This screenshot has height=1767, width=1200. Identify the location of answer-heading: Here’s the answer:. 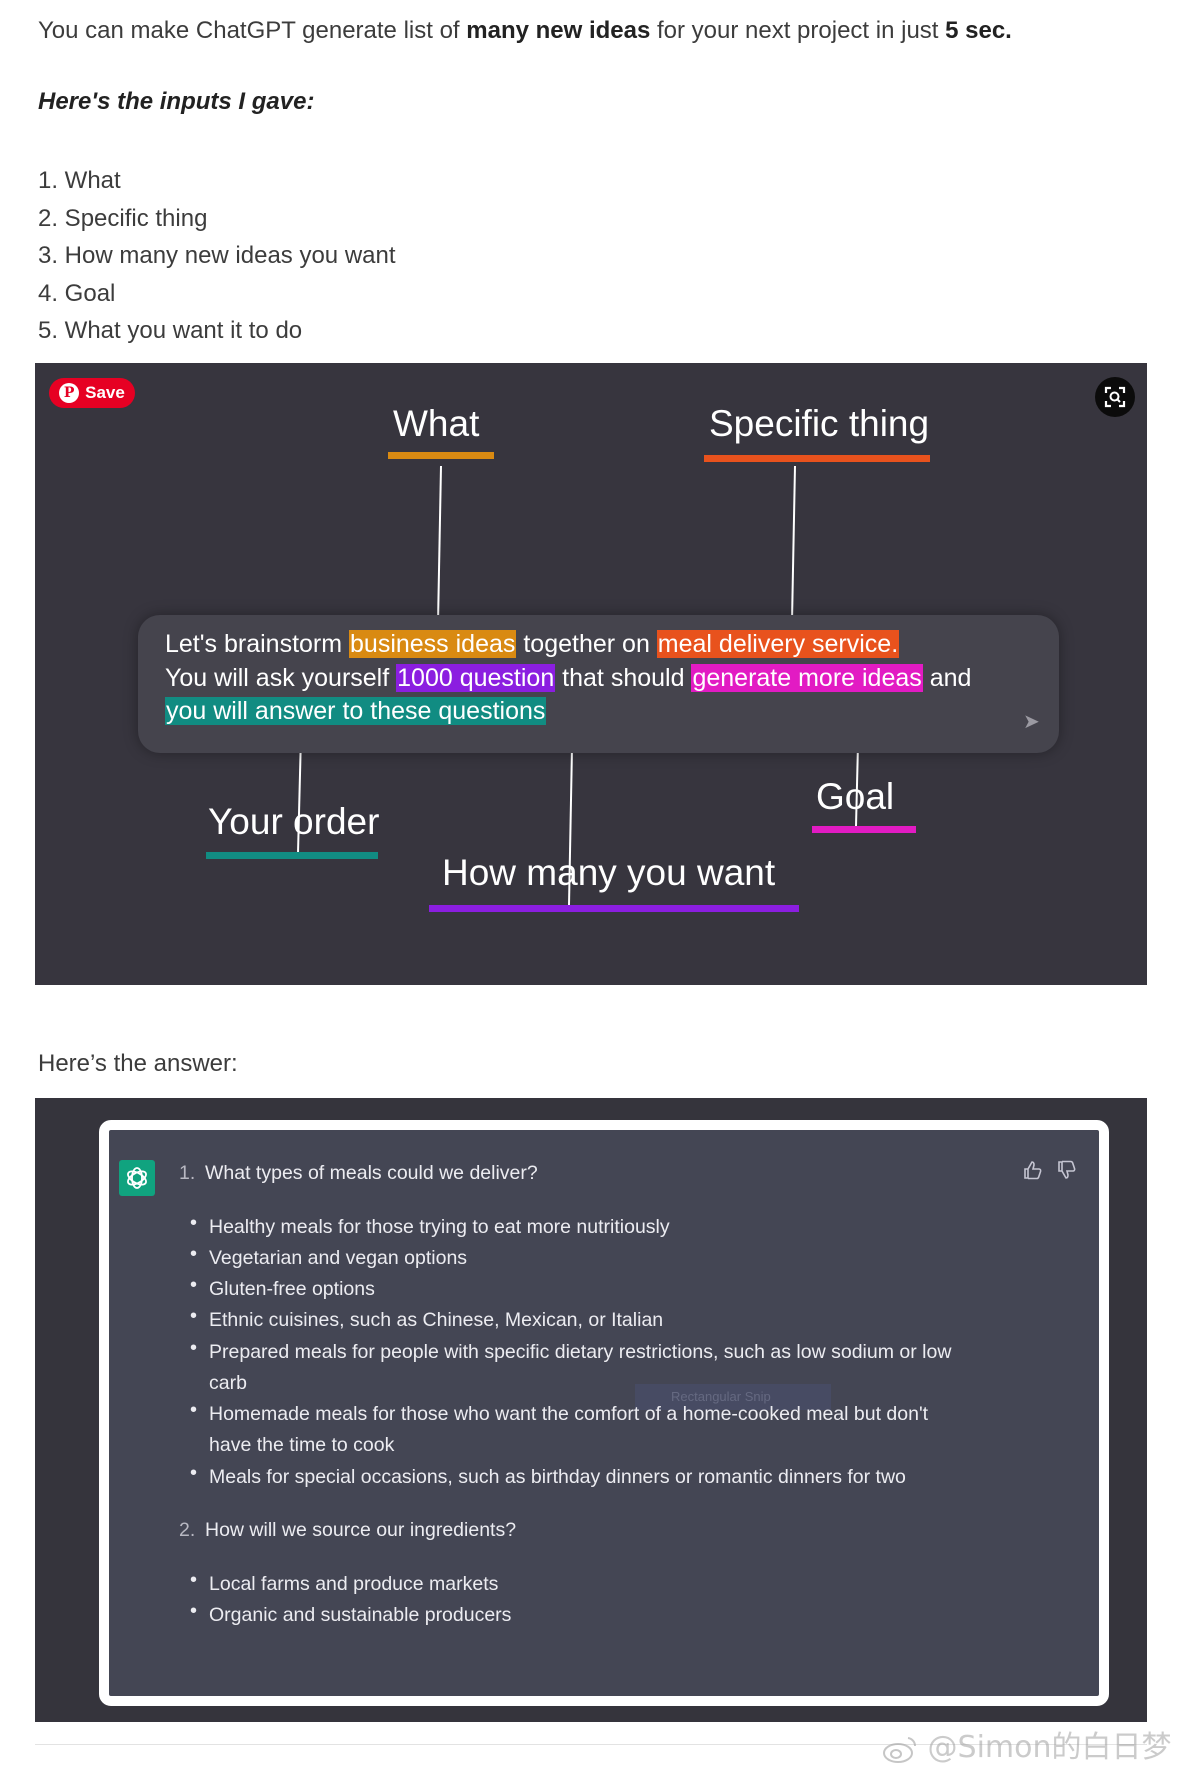
(138, 1063).